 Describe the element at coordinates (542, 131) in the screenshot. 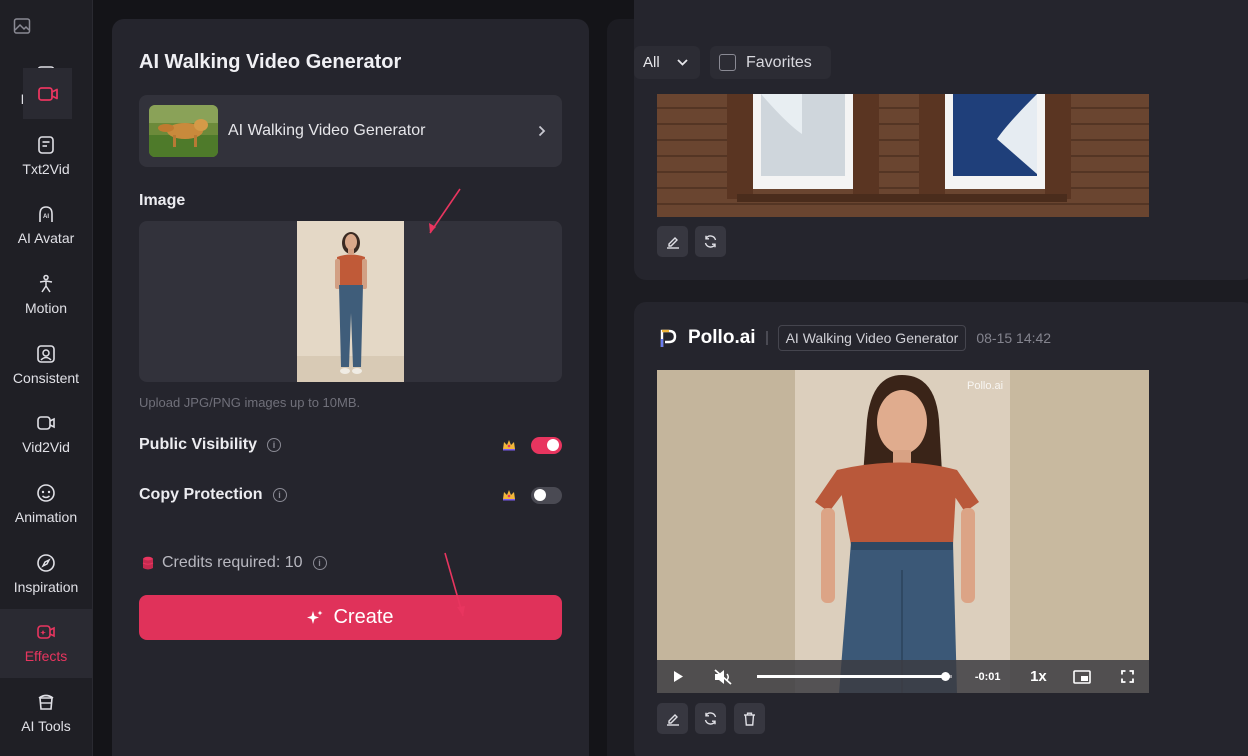

I see `chevron-right-icon` at that location.